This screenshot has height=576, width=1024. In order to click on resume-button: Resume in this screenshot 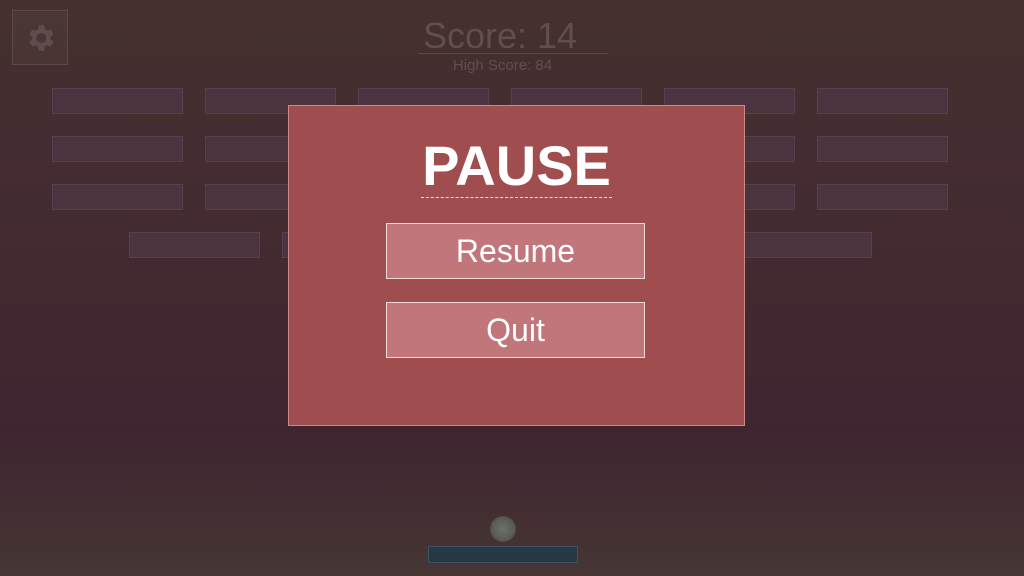, I will do `click(515, 251)`.